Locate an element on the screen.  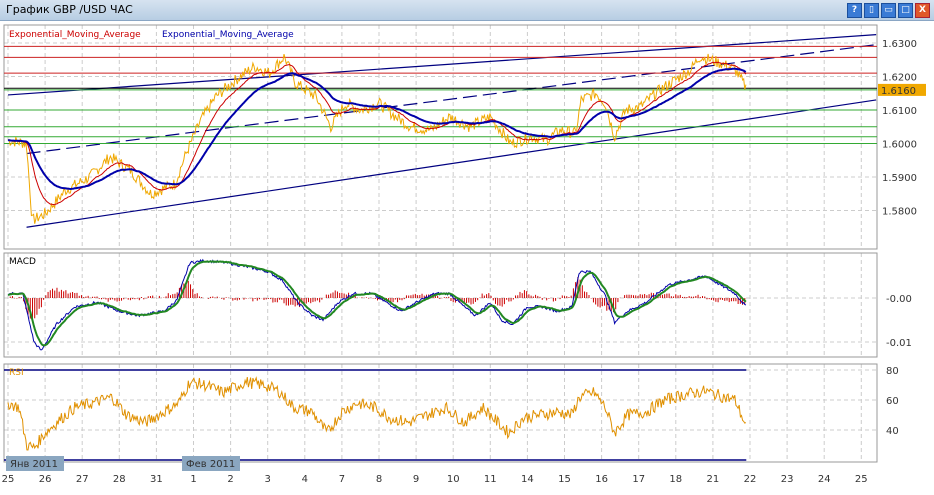
x-tick-label: 14 is located at coordinates (527, 479).